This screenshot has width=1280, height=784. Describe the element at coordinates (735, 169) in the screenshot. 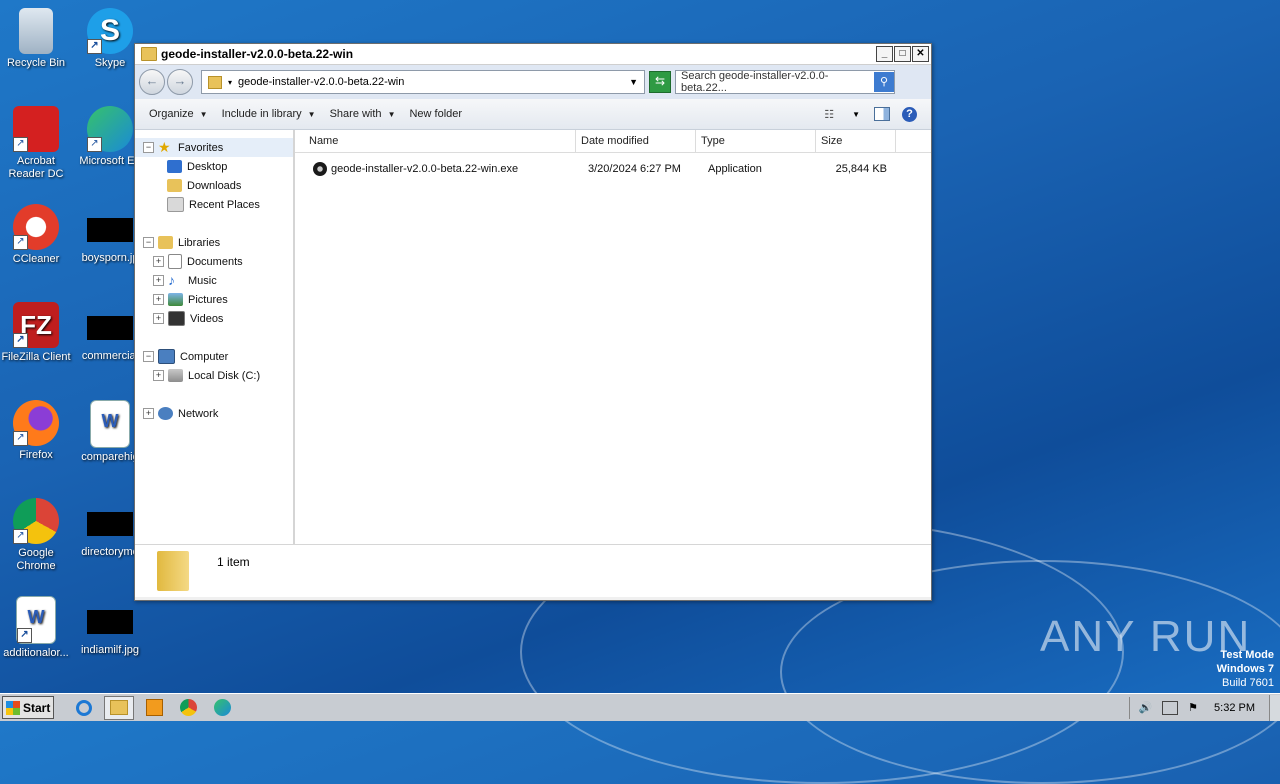

I see `file-type: Application` at that location.